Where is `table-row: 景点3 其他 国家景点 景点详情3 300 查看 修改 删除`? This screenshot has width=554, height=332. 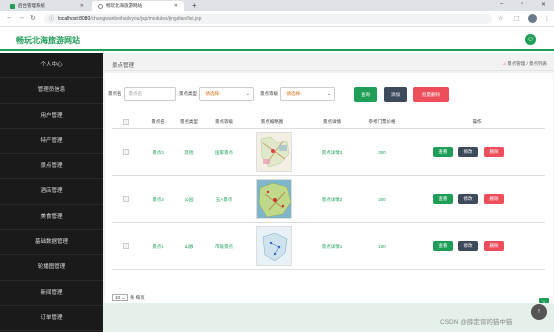 table-row: 景点3 其他 国家景点 景点详情3 300 查看 修改 删除 is located at coordinates (328, 152).